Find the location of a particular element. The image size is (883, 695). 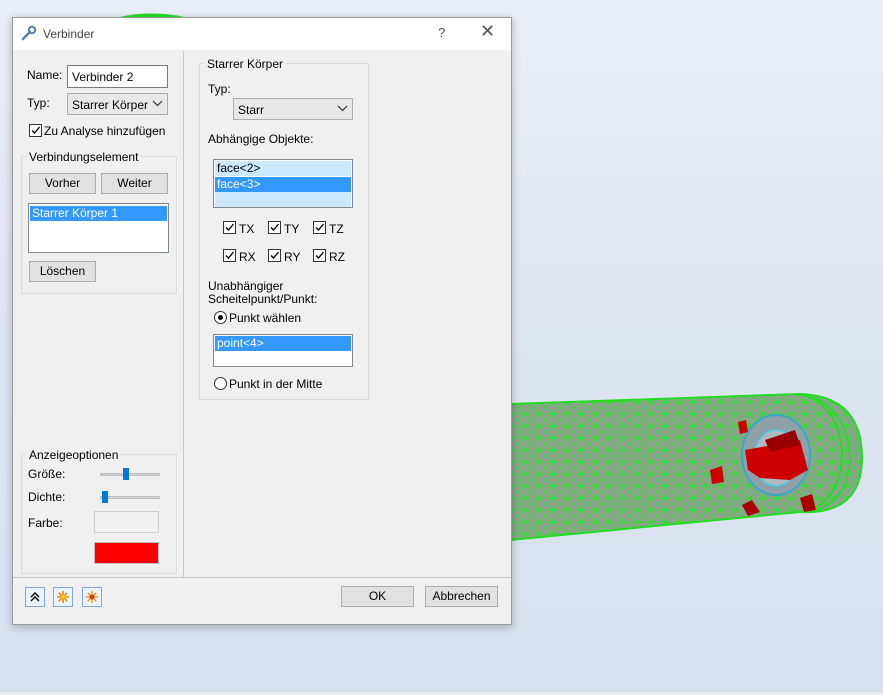

radio-dot is located at coordinates (220, 317).